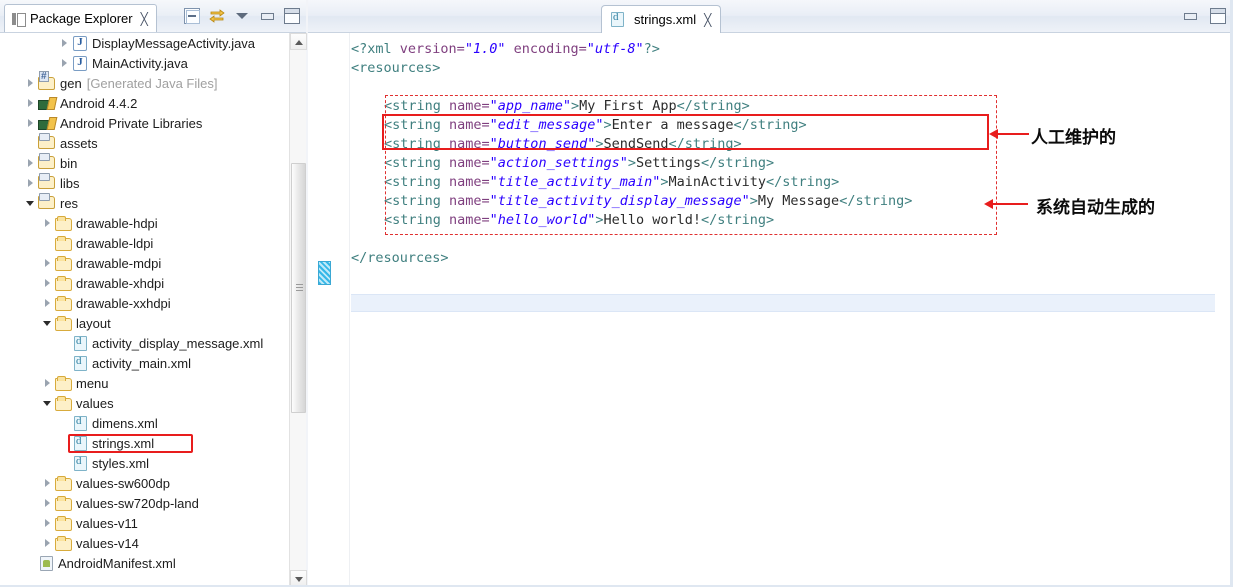 The height and width of the screenshot is (587, 1233). What do you see at coordinates (144, 43) in the screenshot?
I see `tree-item-displaymessageactivity-java: DisplayMessageActivity.java` at bounding box center [144, 43].